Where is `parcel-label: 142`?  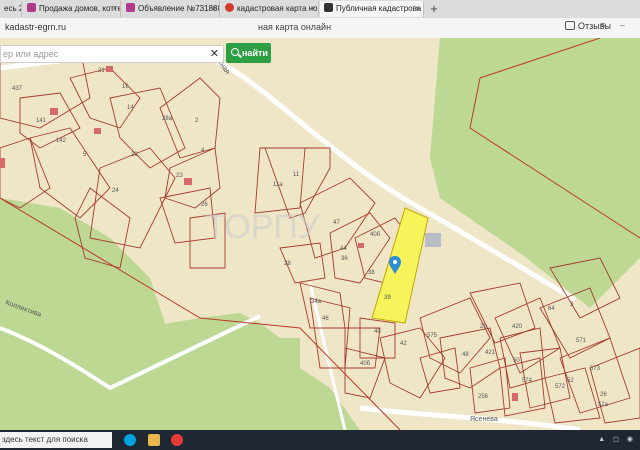
parcel-label: 142 is located at coordinates (61, 141).